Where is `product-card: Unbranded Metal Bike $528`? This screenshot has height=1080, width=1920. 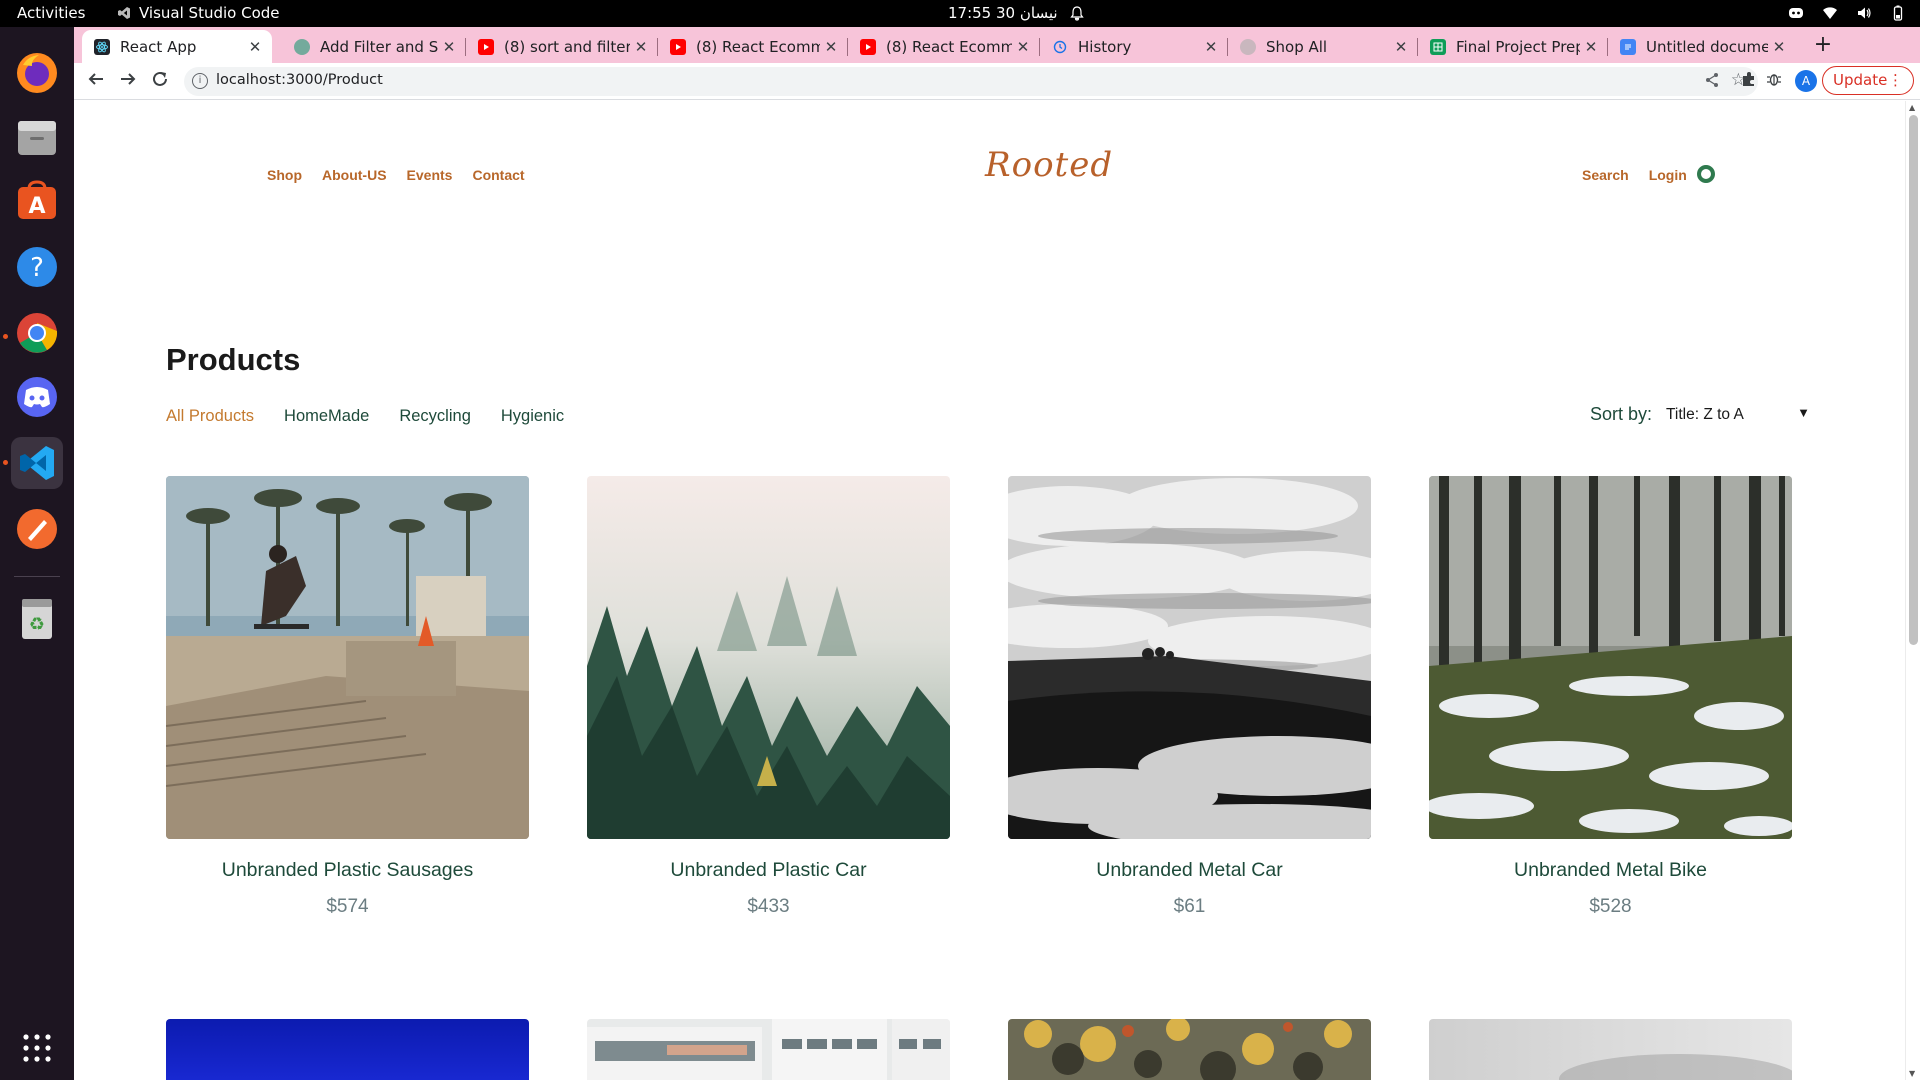
product-card: Unbranded Metal Bike $528 is located at coordinates (1610, 696).